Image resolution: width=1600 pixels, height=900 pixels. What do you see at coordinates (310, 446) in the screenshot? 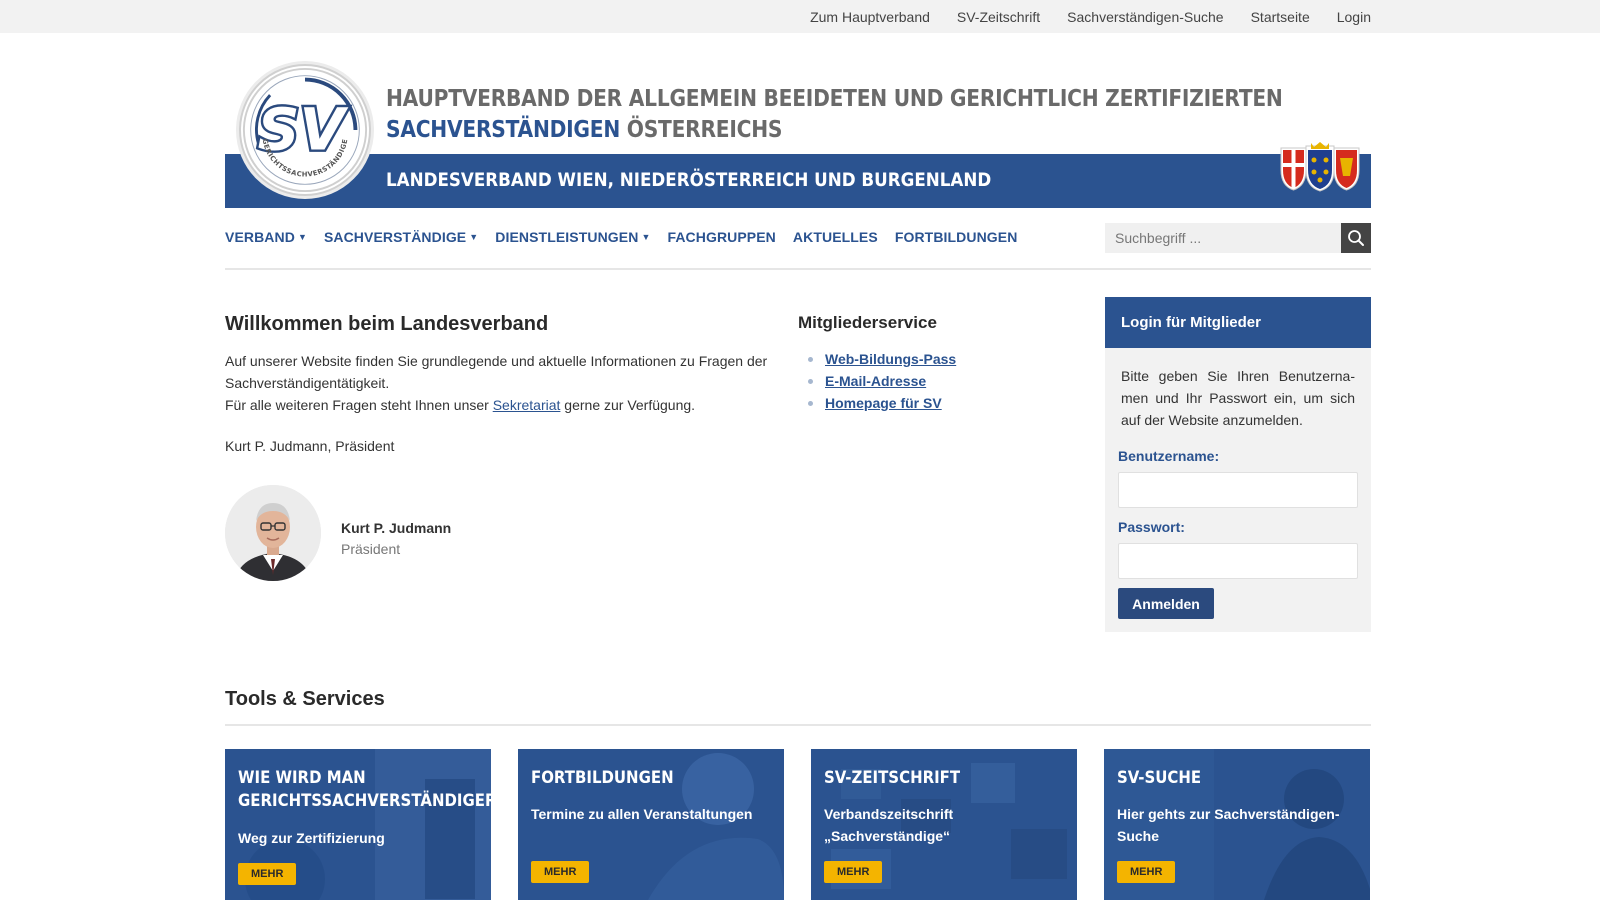
I see `signature: Kurt P. Judmann, Präsident` at bounding box center [310, 446].